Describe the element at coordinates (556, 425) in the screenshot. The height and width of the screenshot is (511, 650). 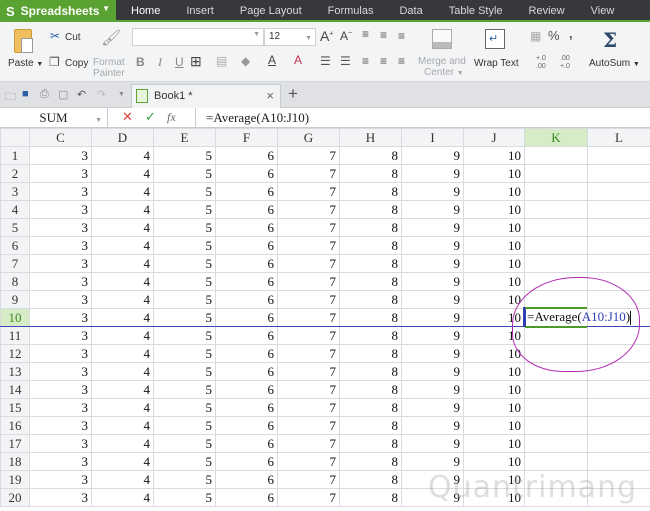
I see `cell-k16` at that location.